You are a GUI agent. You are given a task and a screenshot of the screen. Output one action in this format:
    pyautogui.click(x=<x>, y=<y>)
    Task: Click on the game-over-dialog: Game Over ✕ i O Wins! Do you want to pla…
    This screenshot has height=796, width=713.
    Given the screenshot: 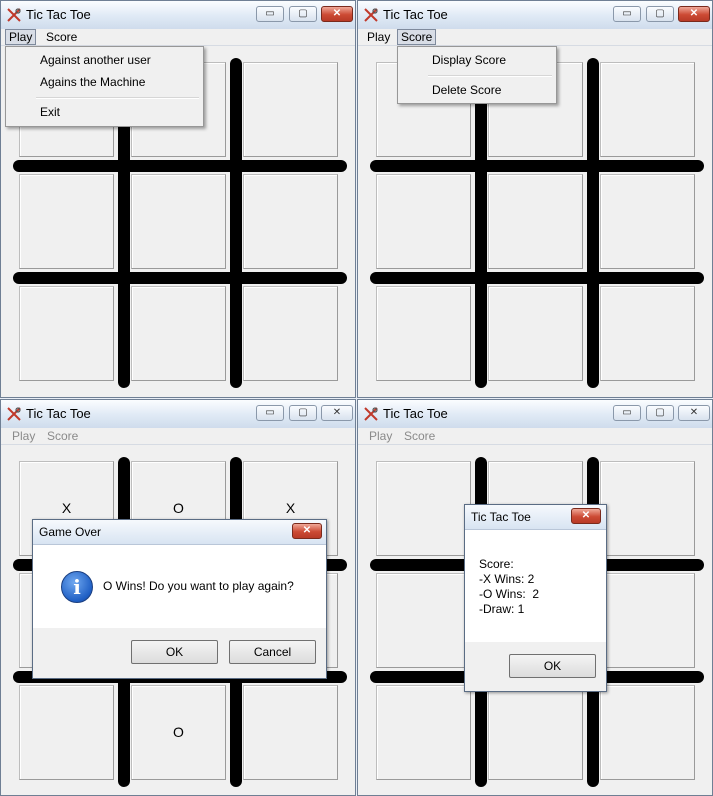 What is the action you would take?
    pyautogui.click(x=179, y=599)
    